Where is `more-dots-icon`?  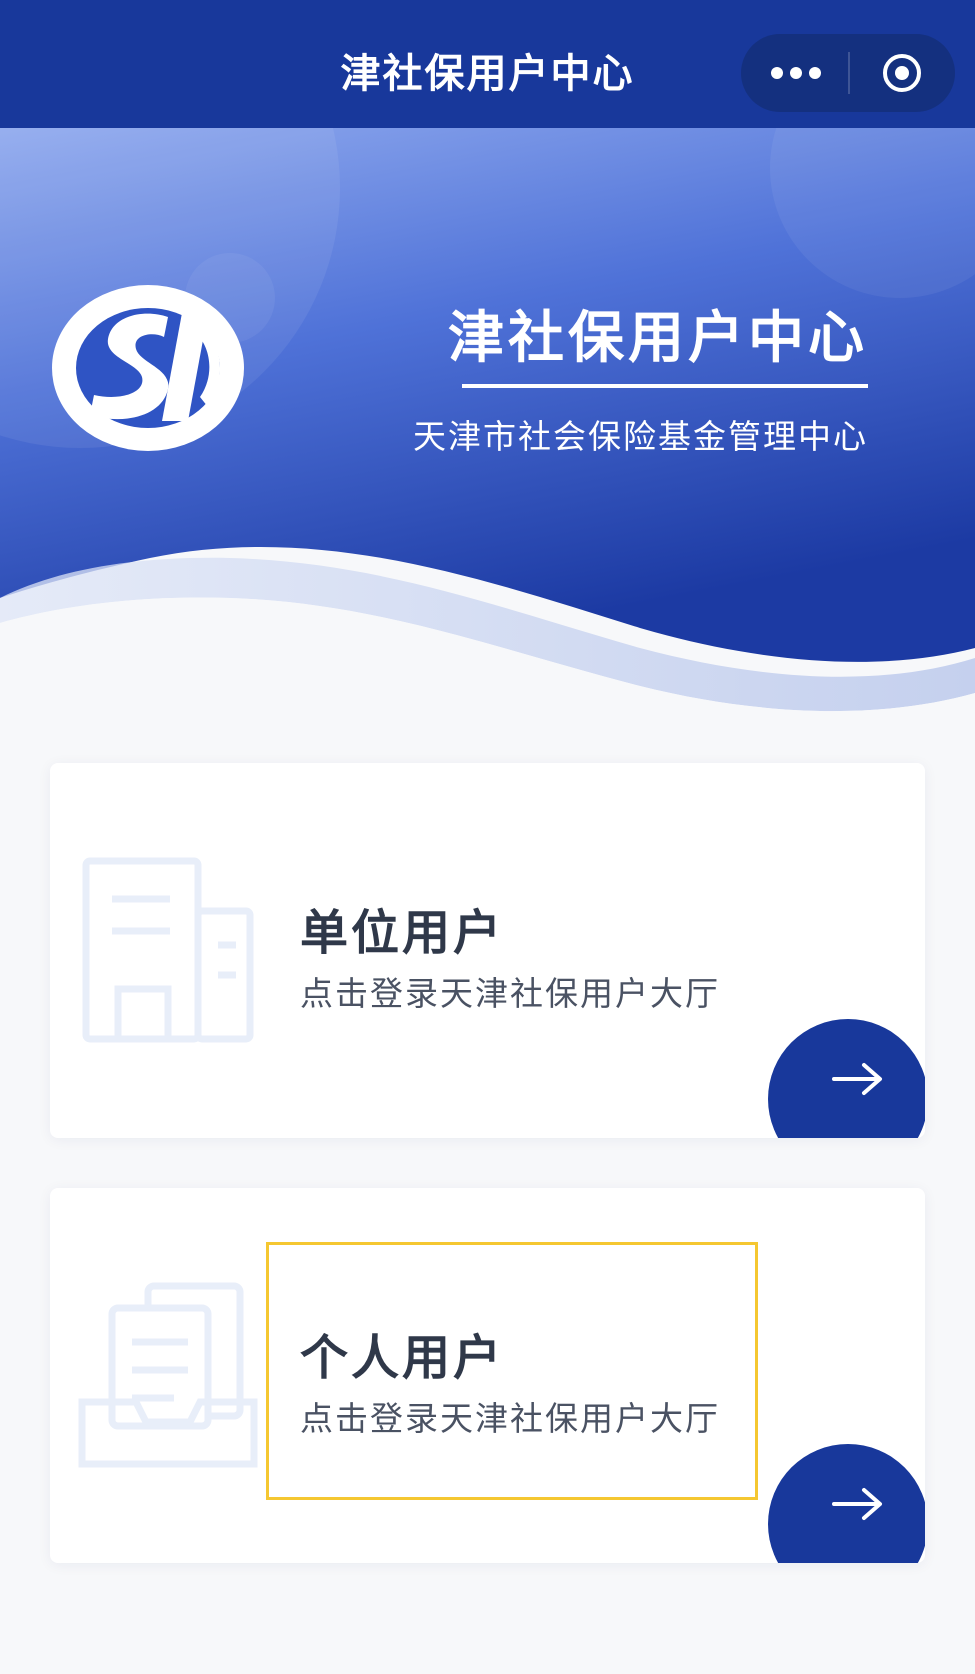
more-dots-icon is located at coordinates (796, 73).